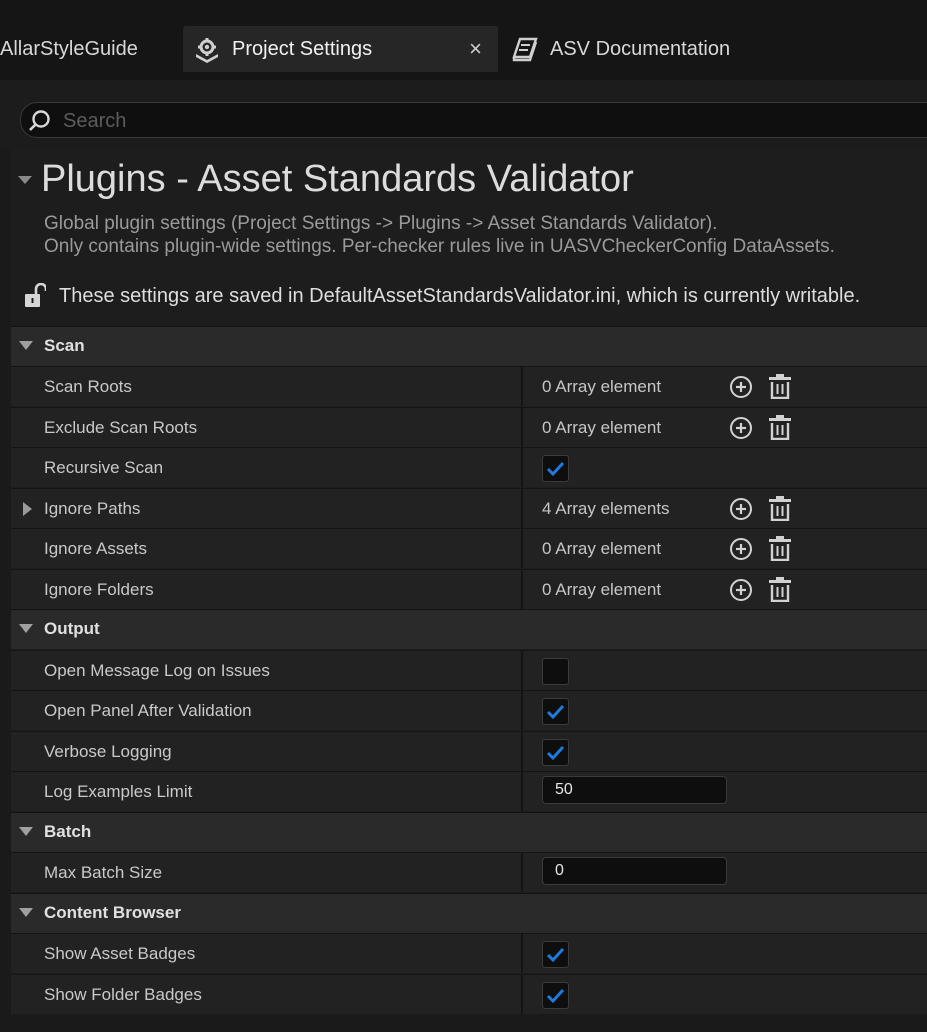 This screenshot has height=1032, width=927. I want to click on property-row-open-panel-after-validation: Open Panel After Validation, so click(469, 710).